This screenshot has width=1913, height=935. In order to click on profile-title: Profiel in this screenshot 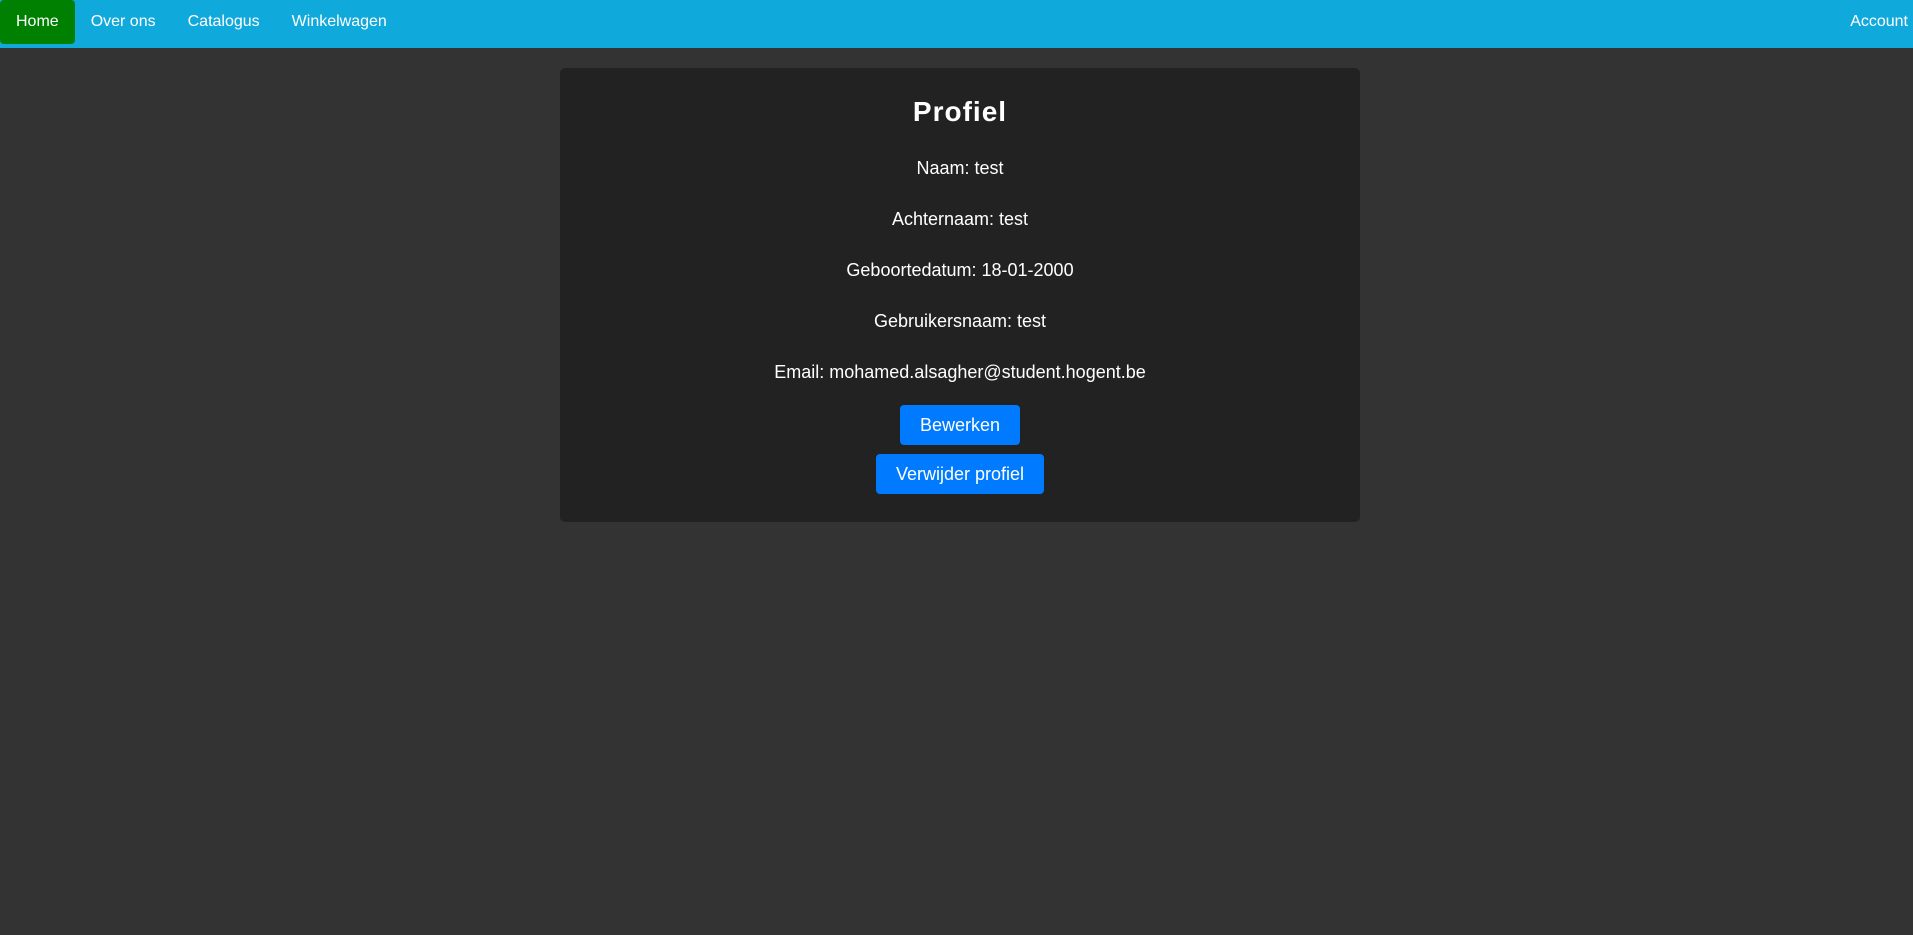, I will do `click(960, 111)`.